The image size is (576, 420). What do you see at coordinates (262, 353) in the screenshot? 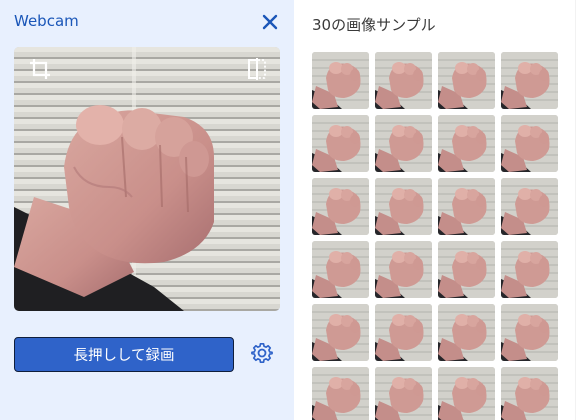
I see `gear-icon` at bounding box center [262, 353].